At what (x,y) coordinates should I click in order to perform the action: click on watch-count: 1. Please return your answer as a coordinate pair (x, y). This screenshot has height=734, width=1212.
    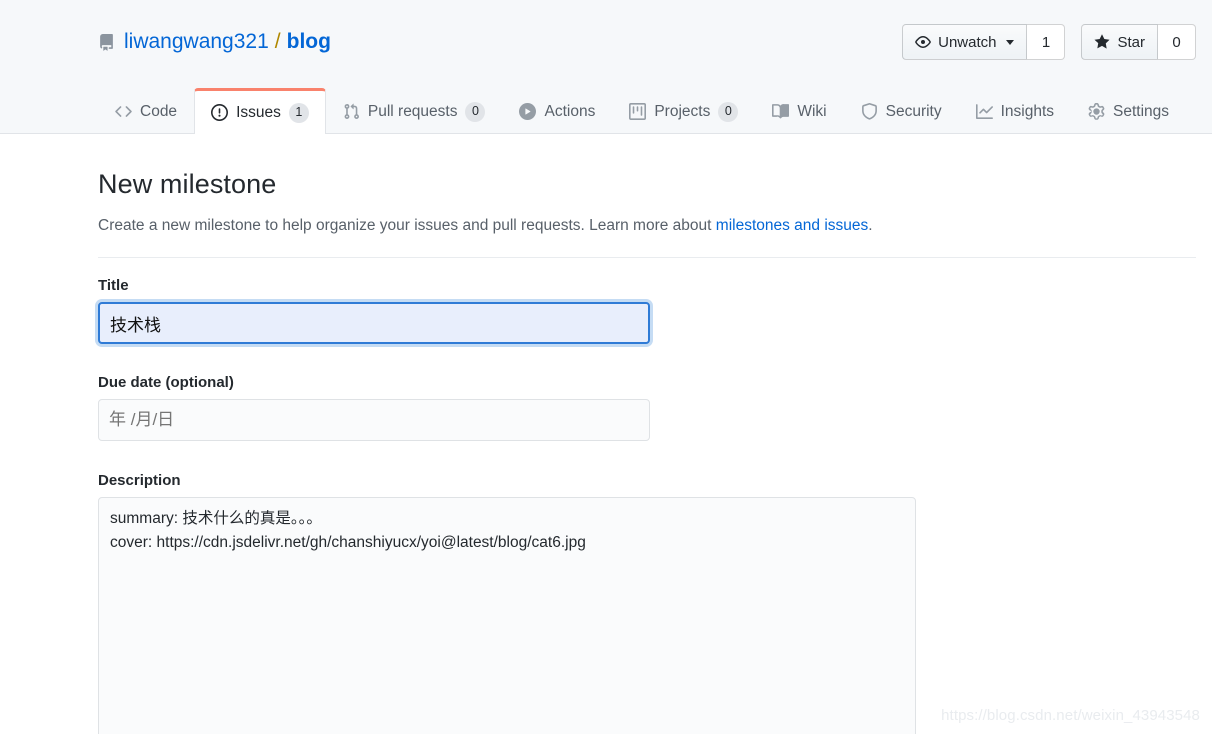
    Looking at the image, I should click on (1046, 42).